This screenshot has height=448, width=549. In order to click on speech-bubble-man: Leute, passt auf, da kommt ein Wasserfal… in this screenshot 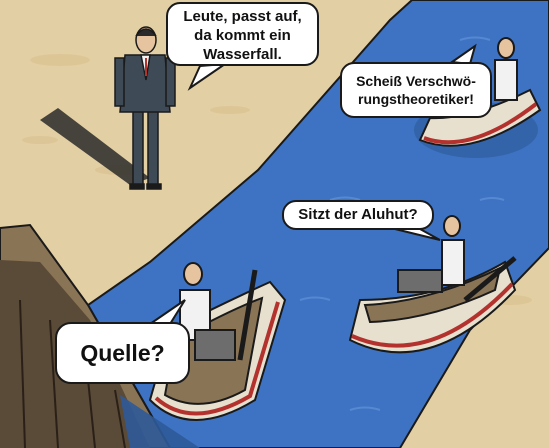, I will do `click(242, 34)`.